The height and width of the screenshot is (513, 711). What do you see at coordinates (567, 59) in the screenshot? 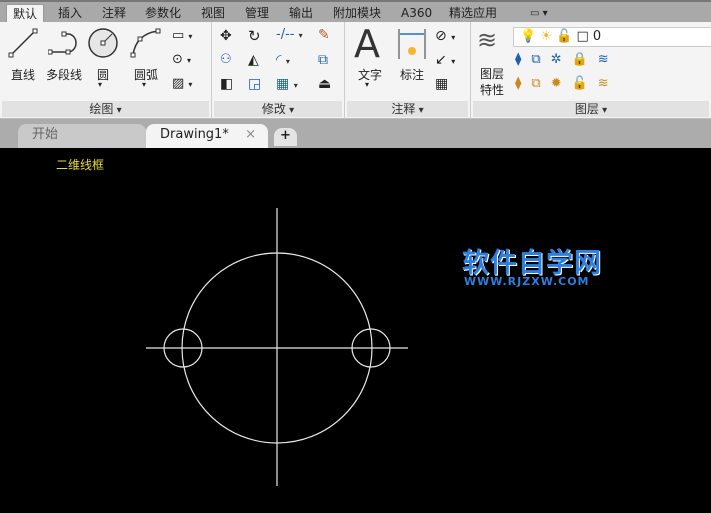
I see `layer-tools-row-1: ⧫⧉✲🔒≋` at bounding box center [567, 59].